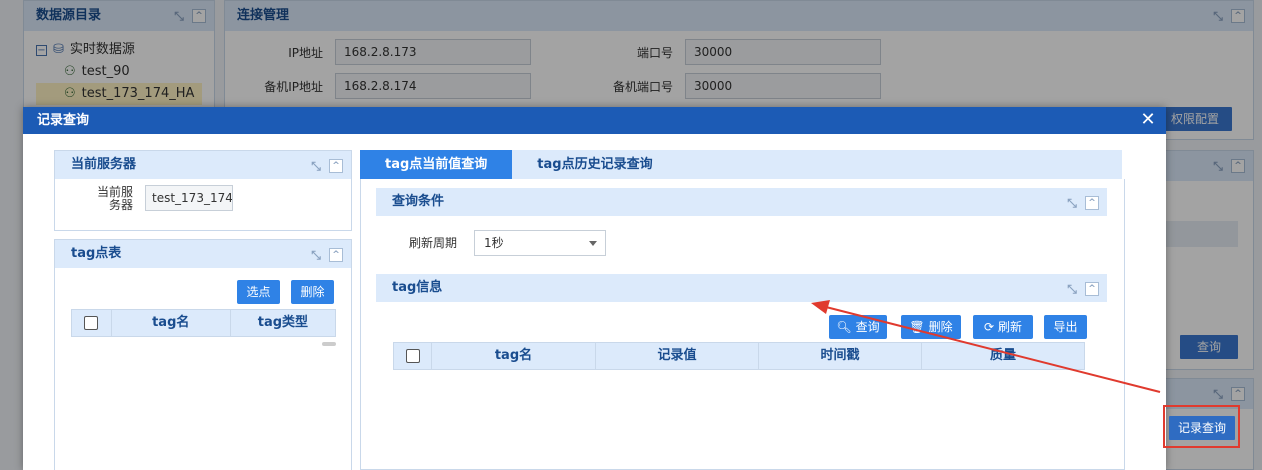  What do you see at coordinates (1003, 356) in the screenshot?
I see `col-quality: 质量` at bounding box center [1003, 356].